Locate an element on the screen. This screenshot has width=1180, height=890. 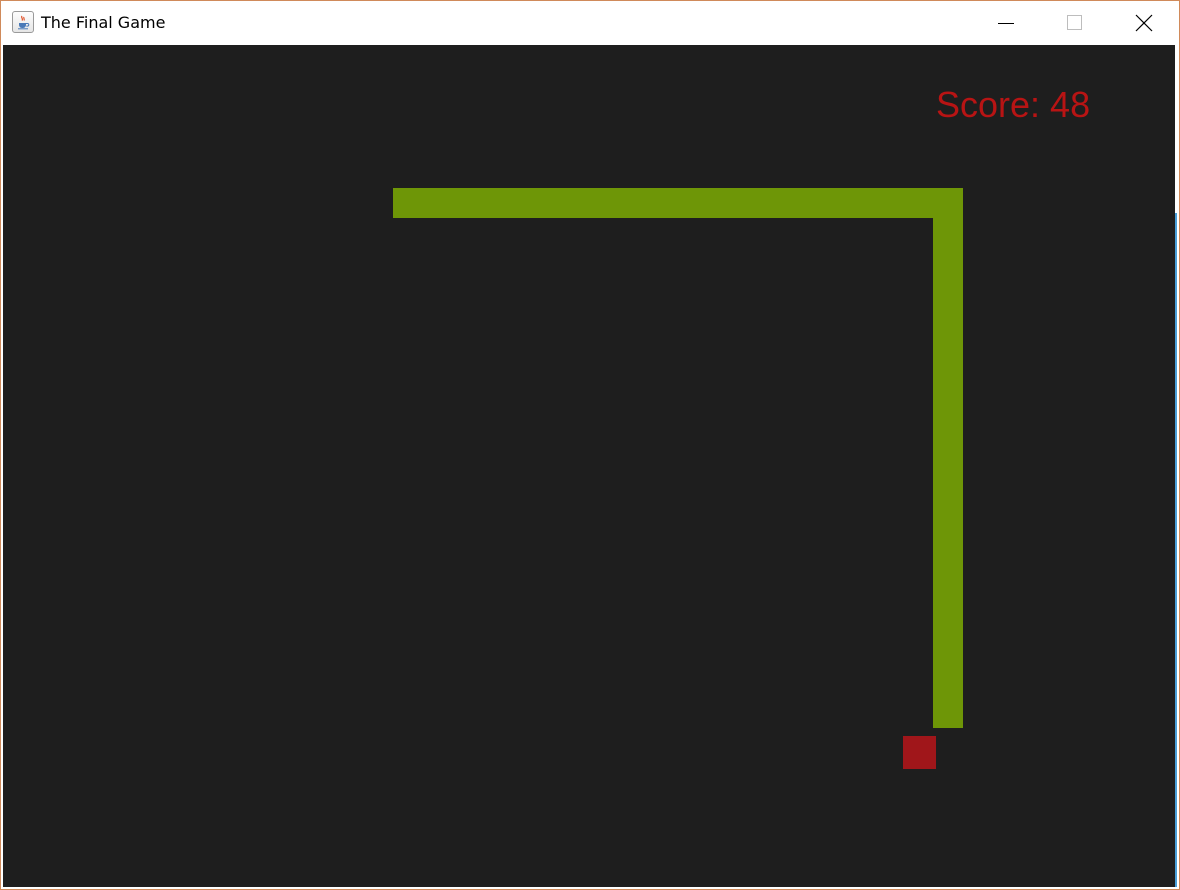
score-label: Score: 48 is located at coordinates (1013, 104).